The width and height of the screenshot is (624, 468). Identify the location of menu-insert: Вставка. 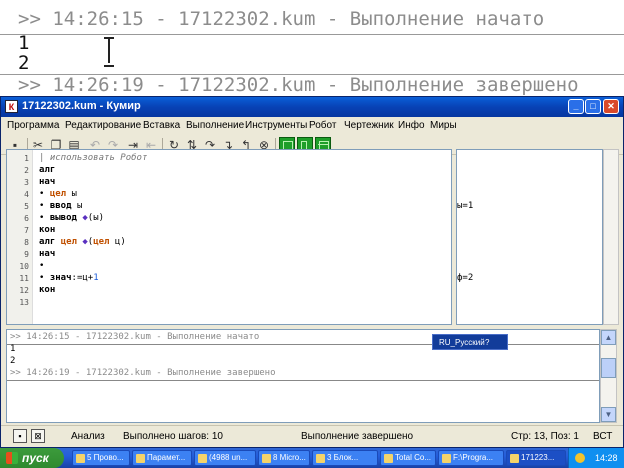
(161, 125).